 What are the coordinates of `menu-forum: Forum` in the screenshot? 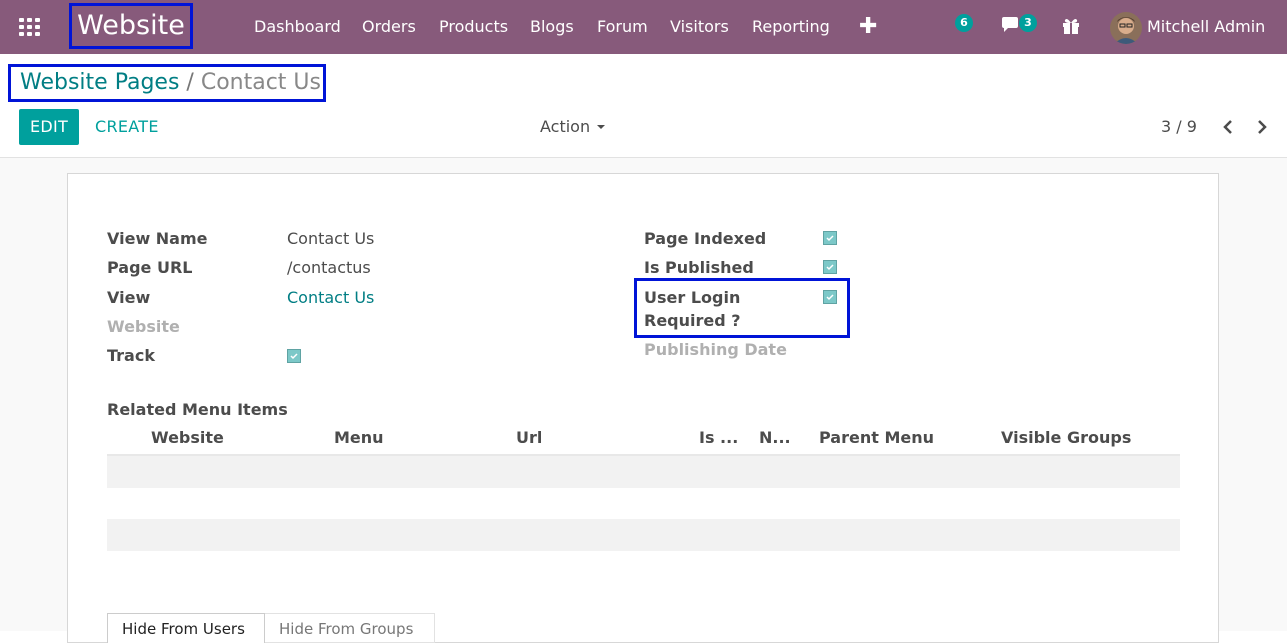 It's located at (622, 27).